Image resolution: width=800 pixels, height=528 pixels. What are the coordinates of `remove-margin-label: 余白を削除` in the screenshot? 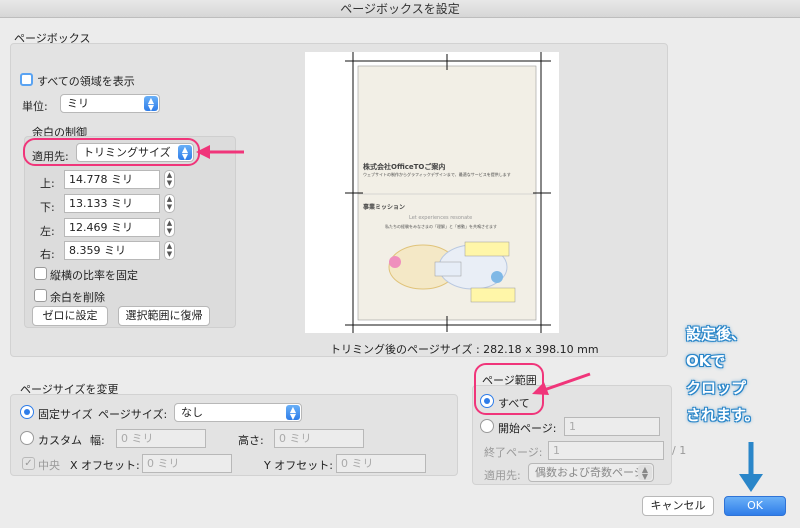 It's located at (77, 297).